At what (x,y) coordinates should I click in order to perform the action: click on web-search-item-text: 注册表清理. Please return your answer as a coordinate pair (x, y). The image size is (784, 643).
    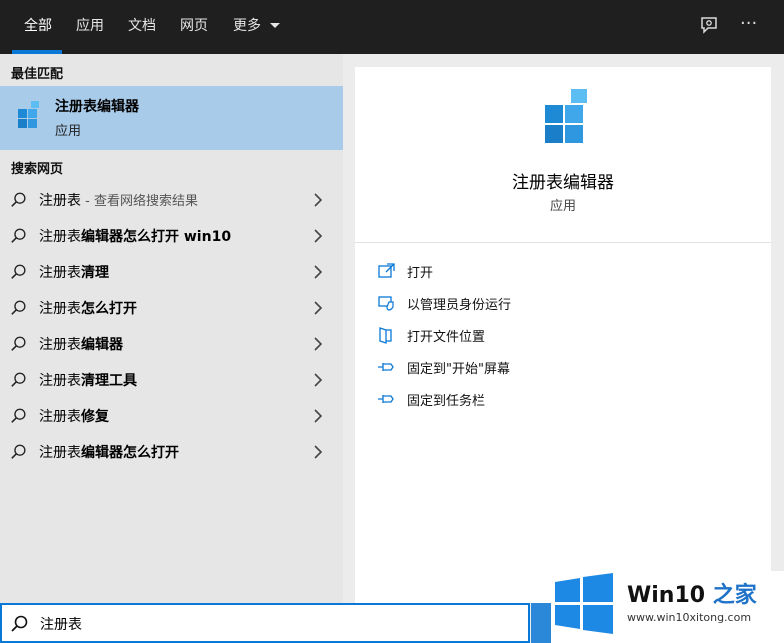
    Looking at the image, I should click on (74, 272).